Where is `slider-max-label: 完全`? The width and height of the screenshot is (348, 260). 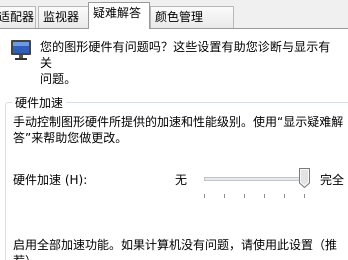
slider-max-label: 完全 is located at coordinates (332, 180).